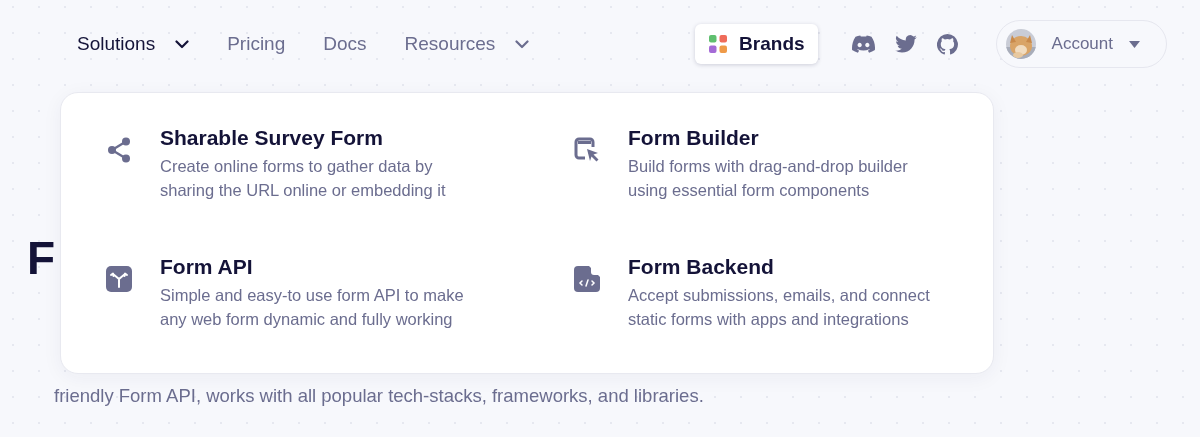  Describe the element at coordinates (133, 44) in the screenshot. I see `nav-dropdown: Solutions` at that location.